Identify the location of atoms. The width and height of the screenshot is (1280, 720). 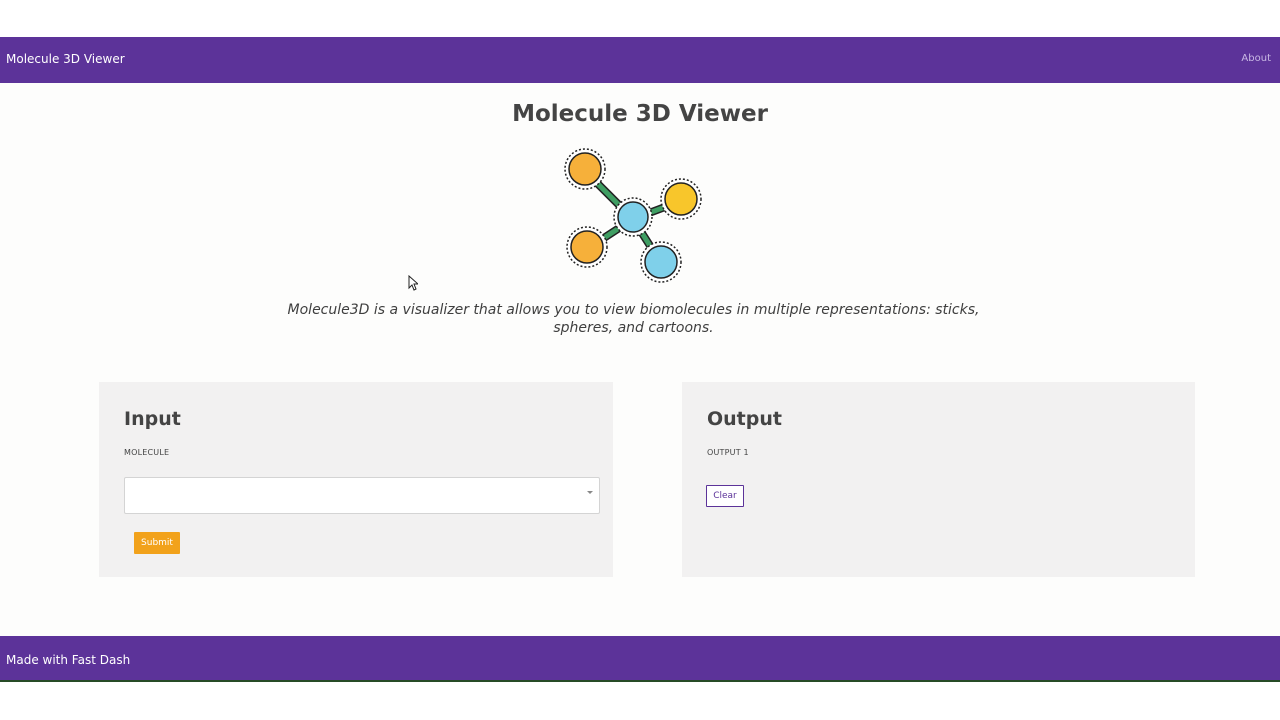
(633, 215).